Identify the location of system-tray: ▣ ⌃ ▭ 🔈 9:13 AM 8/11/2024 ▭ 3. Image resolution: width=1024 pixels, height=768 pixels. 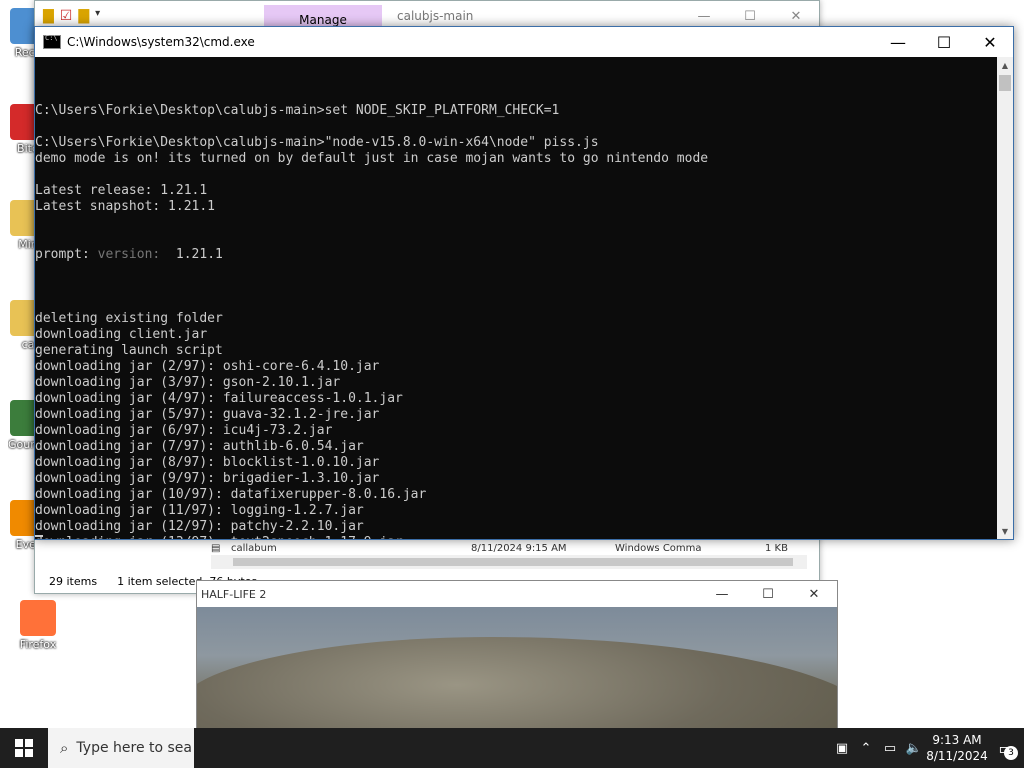
(927, 748).